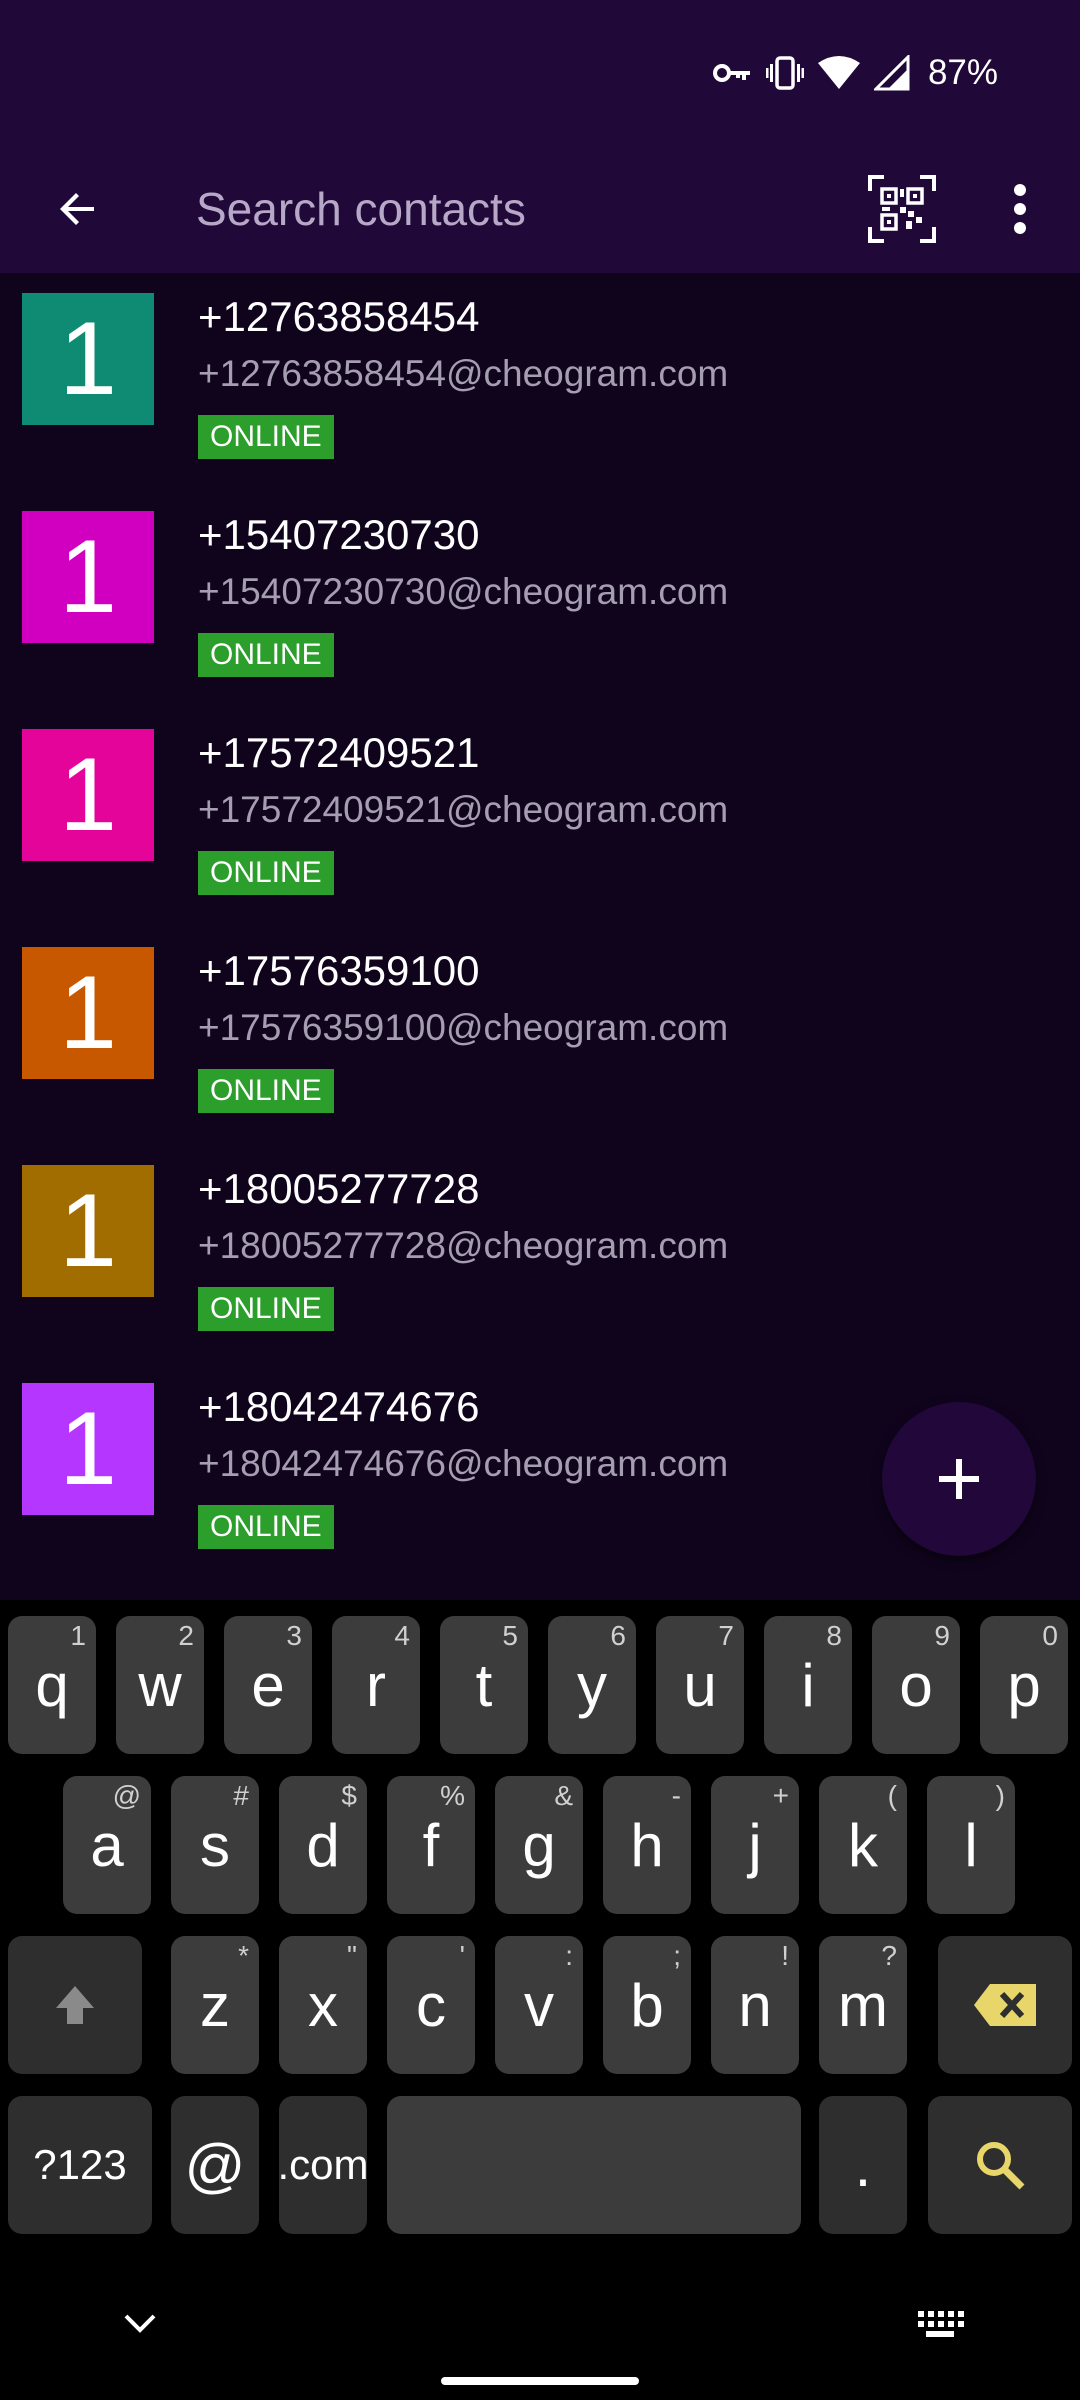  I want to click on key-hint: 2, so click(186, 1635).